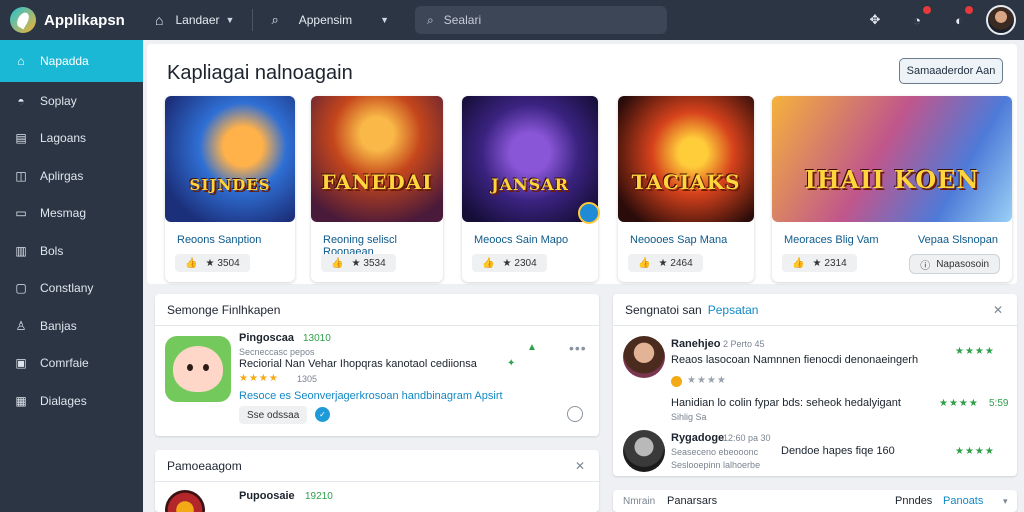 The height and width of the screenshot is (512, 1024). What do you see at coordinates (541, 20) in the screenshot?
I see `search-input: ⌕ Sealari` at bounding box center [541, 20].